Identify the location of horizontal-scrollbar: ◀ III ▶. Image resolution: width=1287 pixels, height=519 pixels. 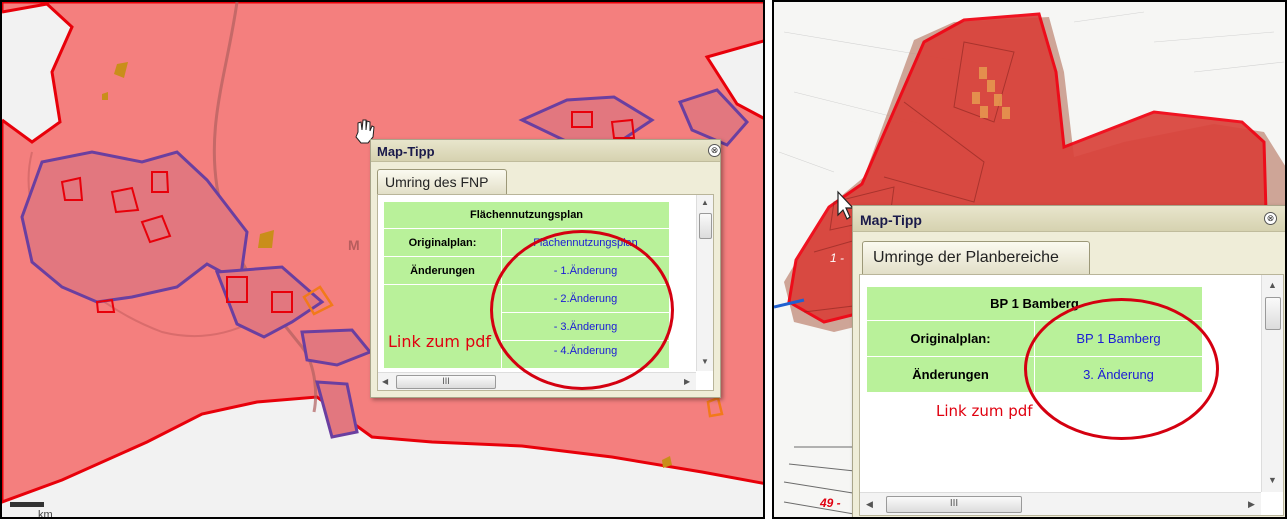
(1060, 503).